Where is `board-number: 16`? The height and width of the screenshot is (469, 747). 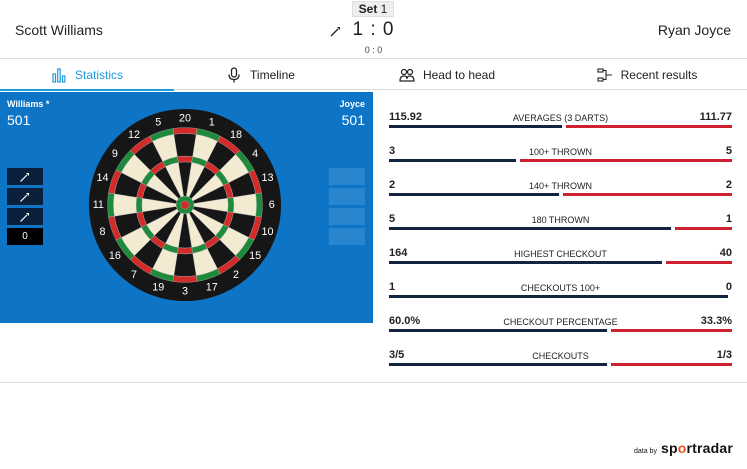
board-number: 16 is located at coordinates (115, 256).